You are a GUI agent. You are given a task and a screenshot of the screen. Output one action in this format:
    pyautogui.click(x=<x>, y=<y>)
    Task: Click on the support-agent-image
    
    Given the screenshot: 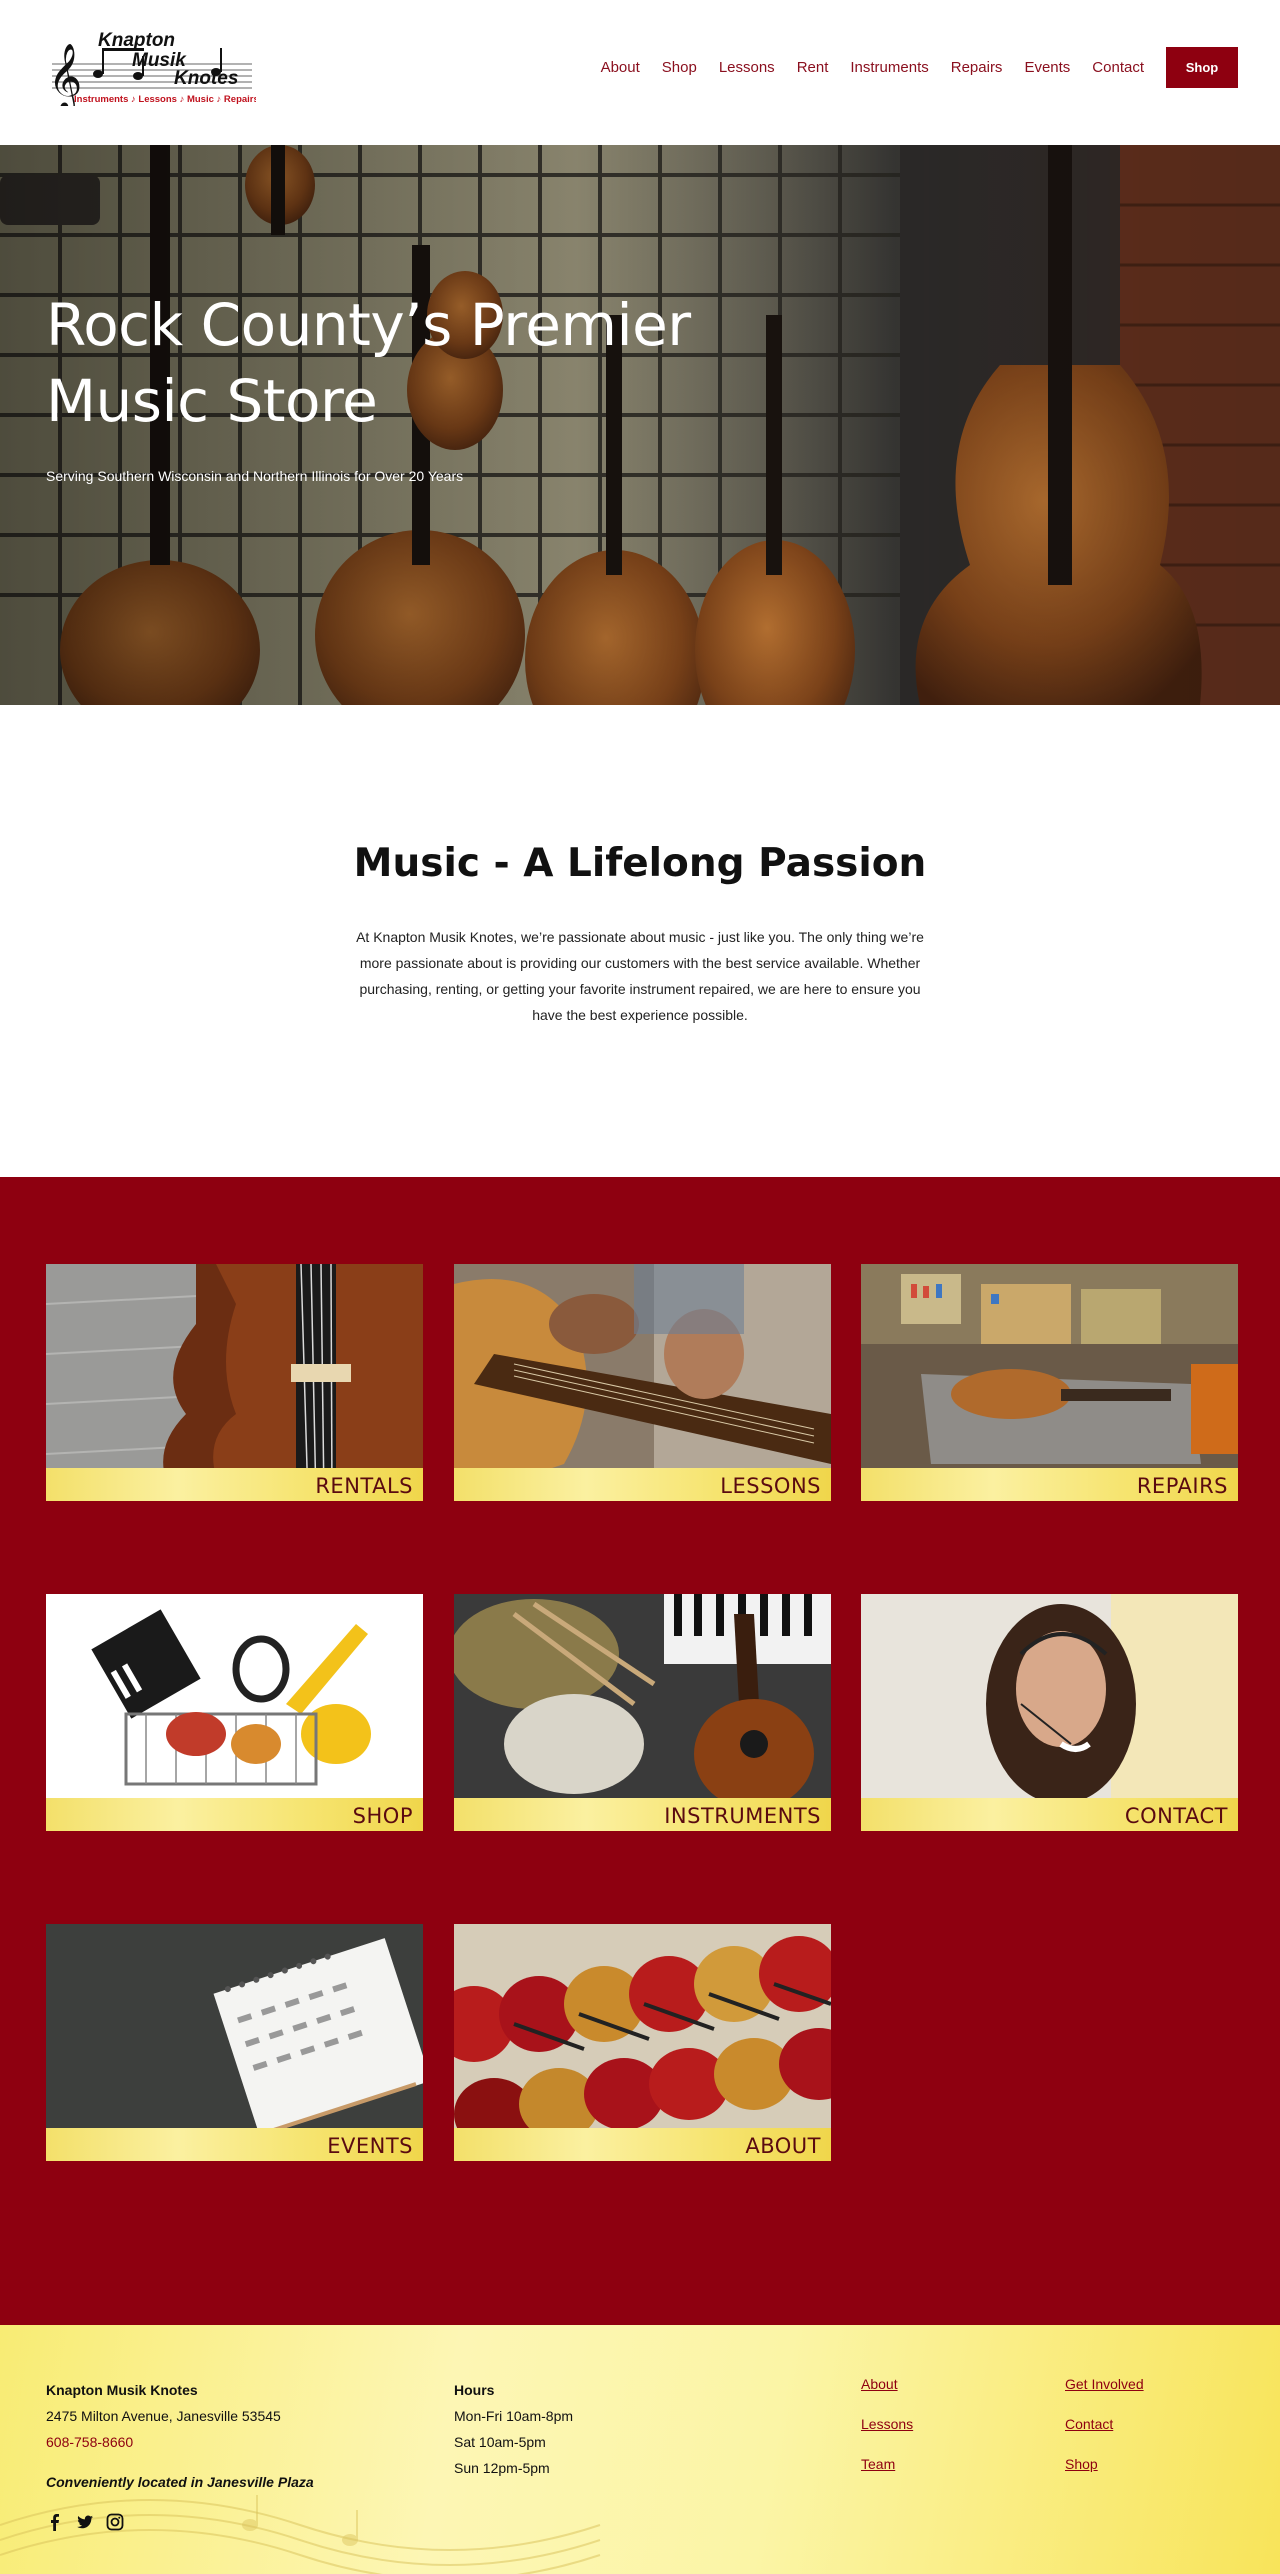 What is the action you would take?
    pyautogui.click(x=1049, y=1712)
    